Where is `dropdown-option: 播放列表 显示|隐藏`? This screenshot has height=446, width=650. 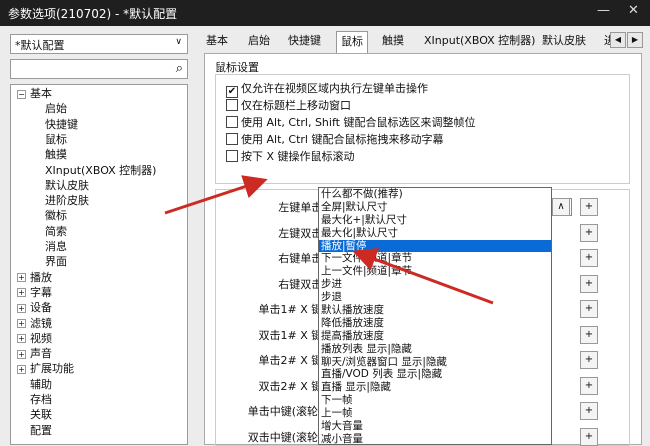
dropdown-option: 播放列表 显示|隐藏 is located at coordinates (435, 349).